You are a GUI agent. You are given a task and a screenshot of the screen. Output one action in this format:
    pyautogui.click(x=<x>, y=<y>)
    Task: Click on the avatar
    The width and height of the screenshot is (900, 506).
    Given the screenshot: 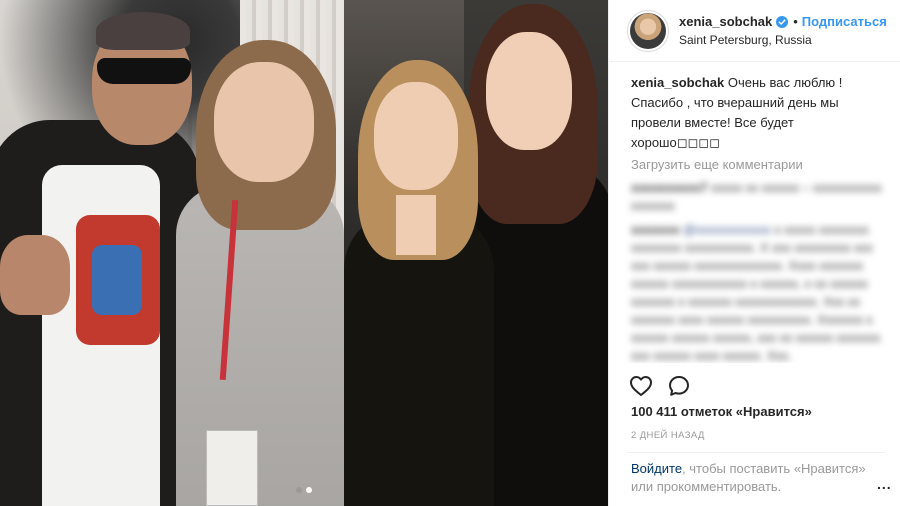 What is the action you would take?
    pyautogui.click(x=648, y=30)
    